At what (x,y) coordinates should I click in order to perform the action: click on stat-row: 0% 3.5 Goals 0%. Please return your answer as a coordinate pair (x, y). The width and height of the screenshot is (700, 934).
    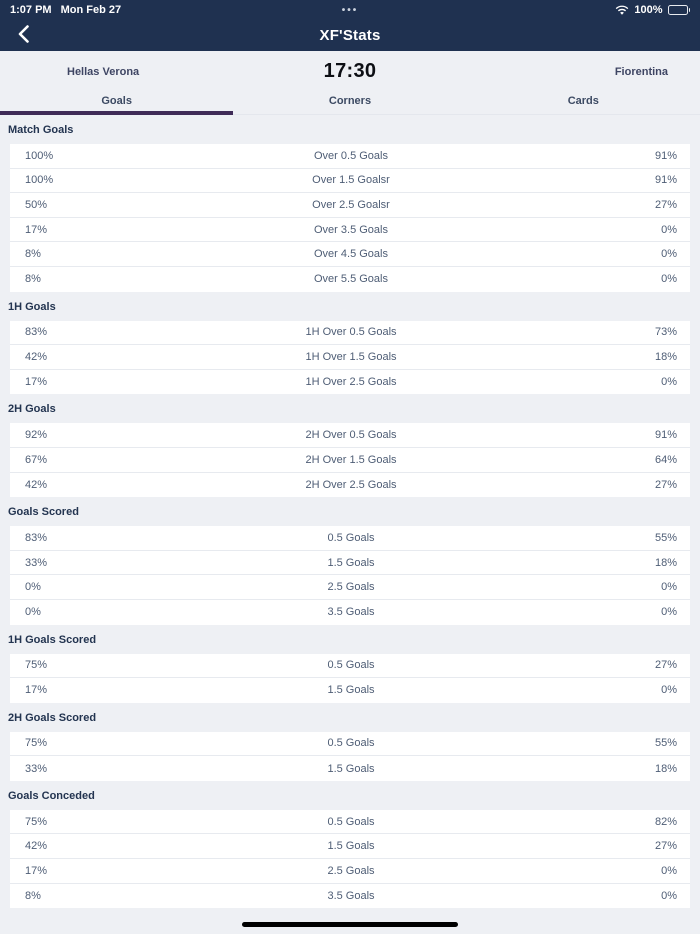
    Looking at the image, I should click on (350, 612).